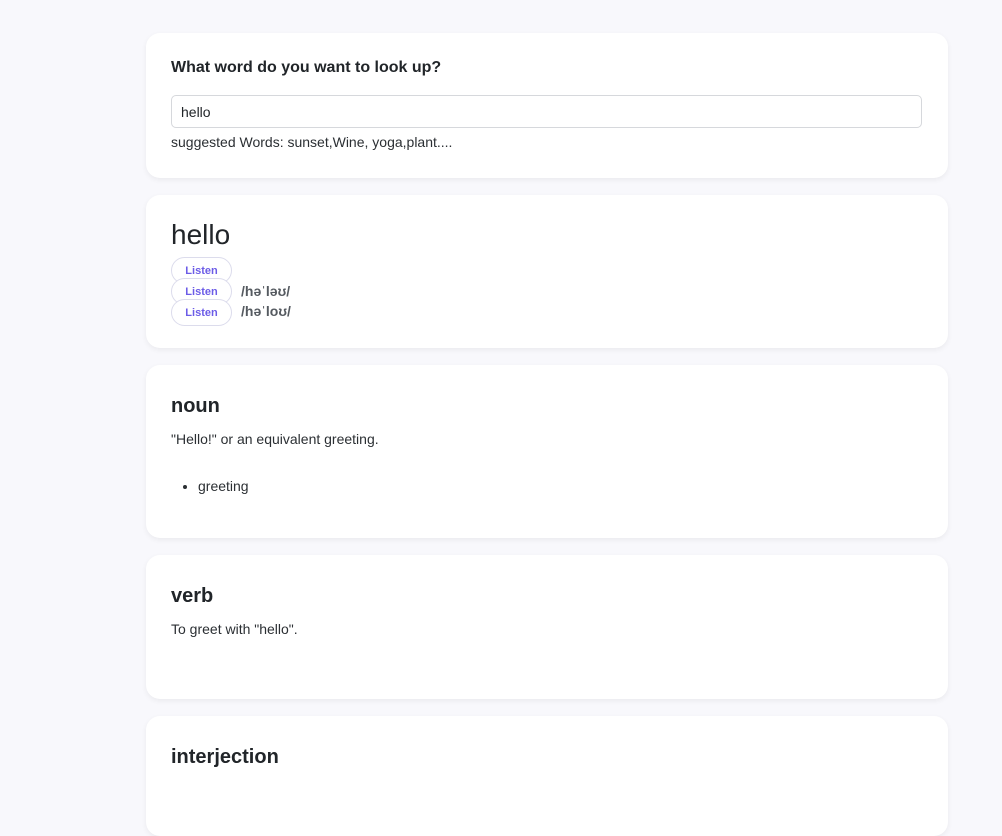  I want to click on part-of-speech-heading: noun, so click(195, 406).